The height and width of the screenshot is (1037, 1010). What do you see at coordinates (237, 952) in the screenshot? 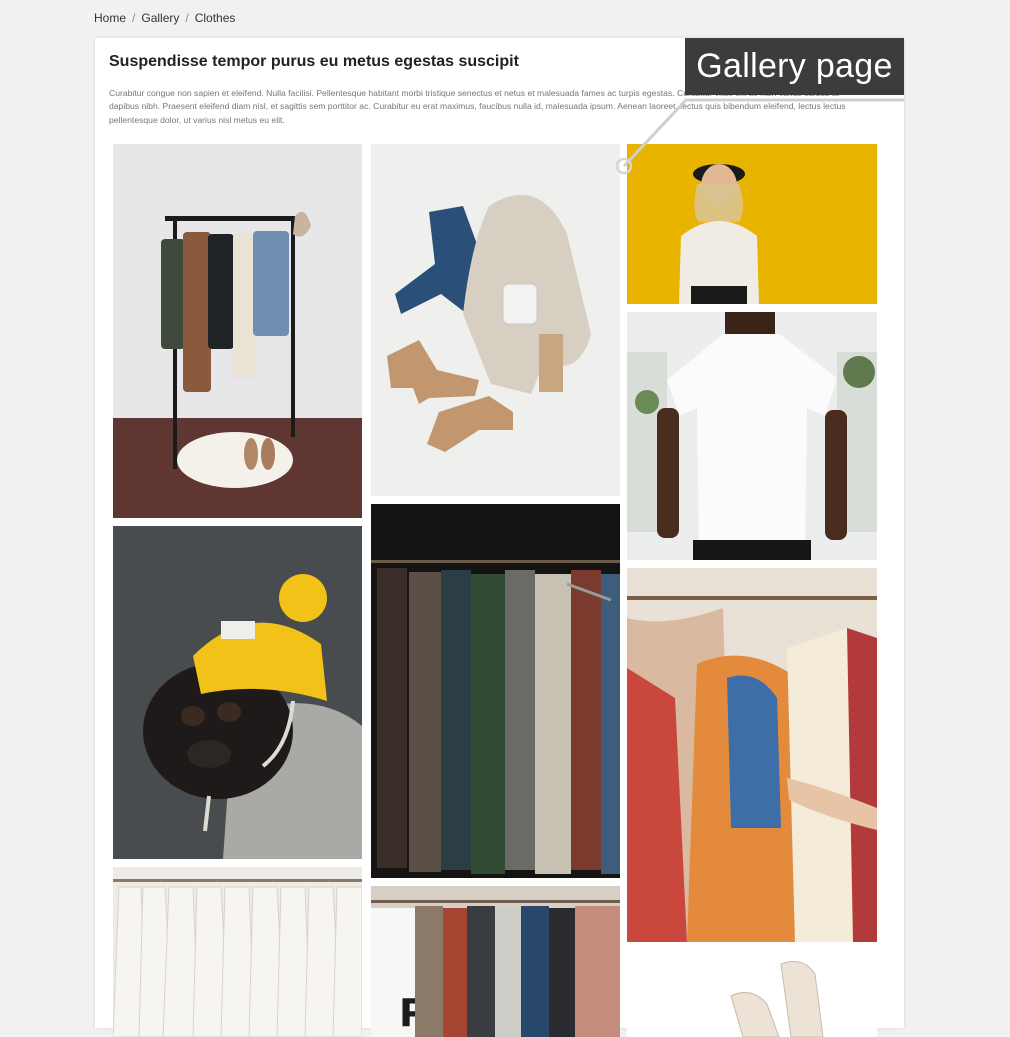
I see `gallery-image-white-dresses` at bounding box center [237, 952].